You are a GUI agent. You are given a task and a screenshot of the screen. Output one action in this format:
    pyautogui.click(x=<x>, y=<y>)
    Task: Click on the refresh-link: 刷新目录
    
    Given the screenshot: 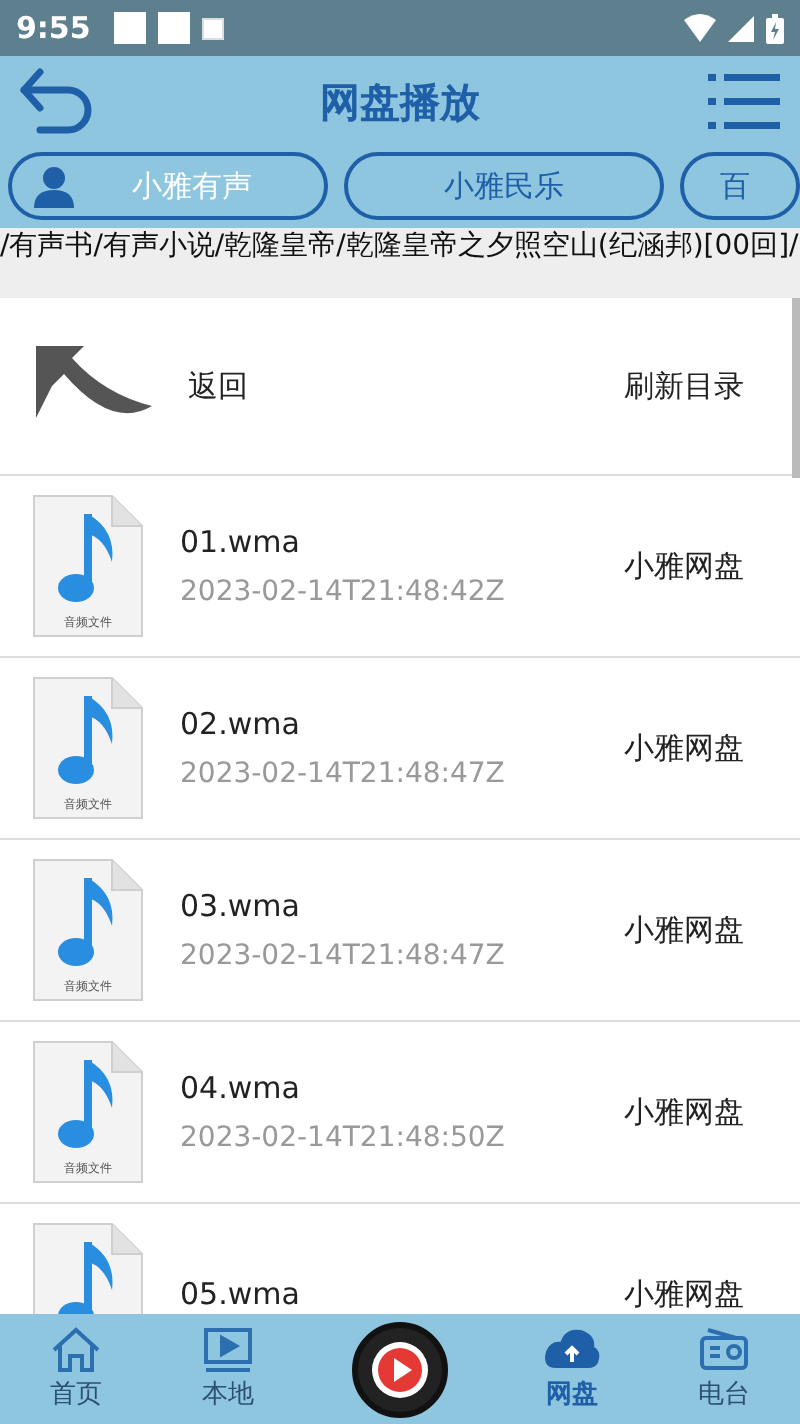 What is the action you would take?
    pyautogui.click(x=684, y=386)
    